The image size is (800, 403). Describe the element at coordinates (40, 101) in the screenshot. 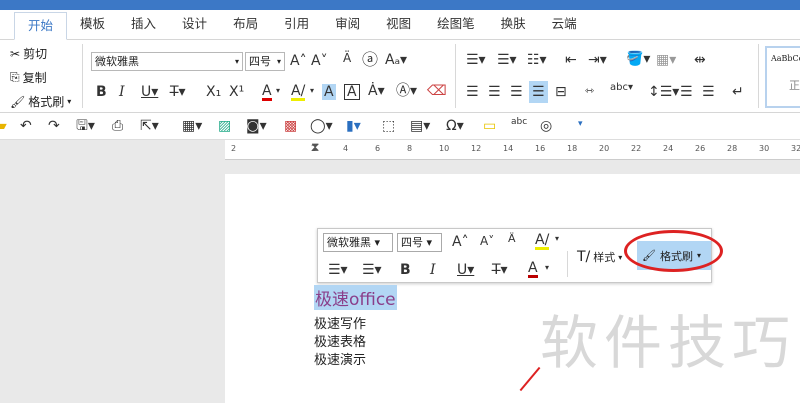

I see `format-painter-button: 🖌 格式刷 ▾` at that location.